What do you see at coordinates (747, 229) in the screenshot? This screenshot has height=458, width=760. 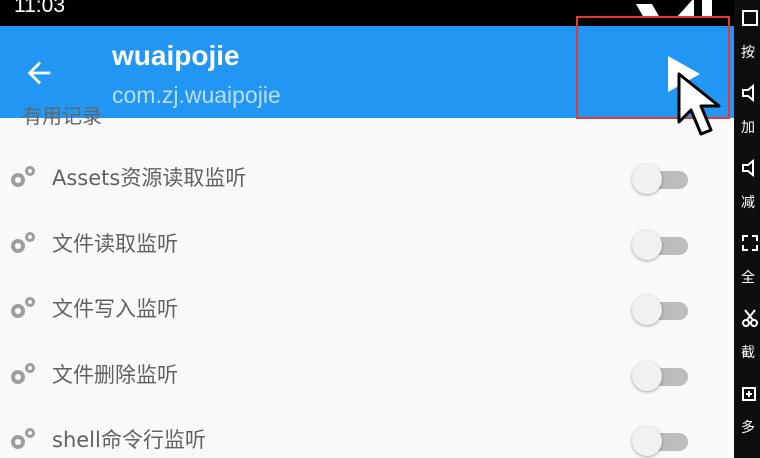 I see `side-toolbar: 按加减全截多` at bounding box center [747, 229].